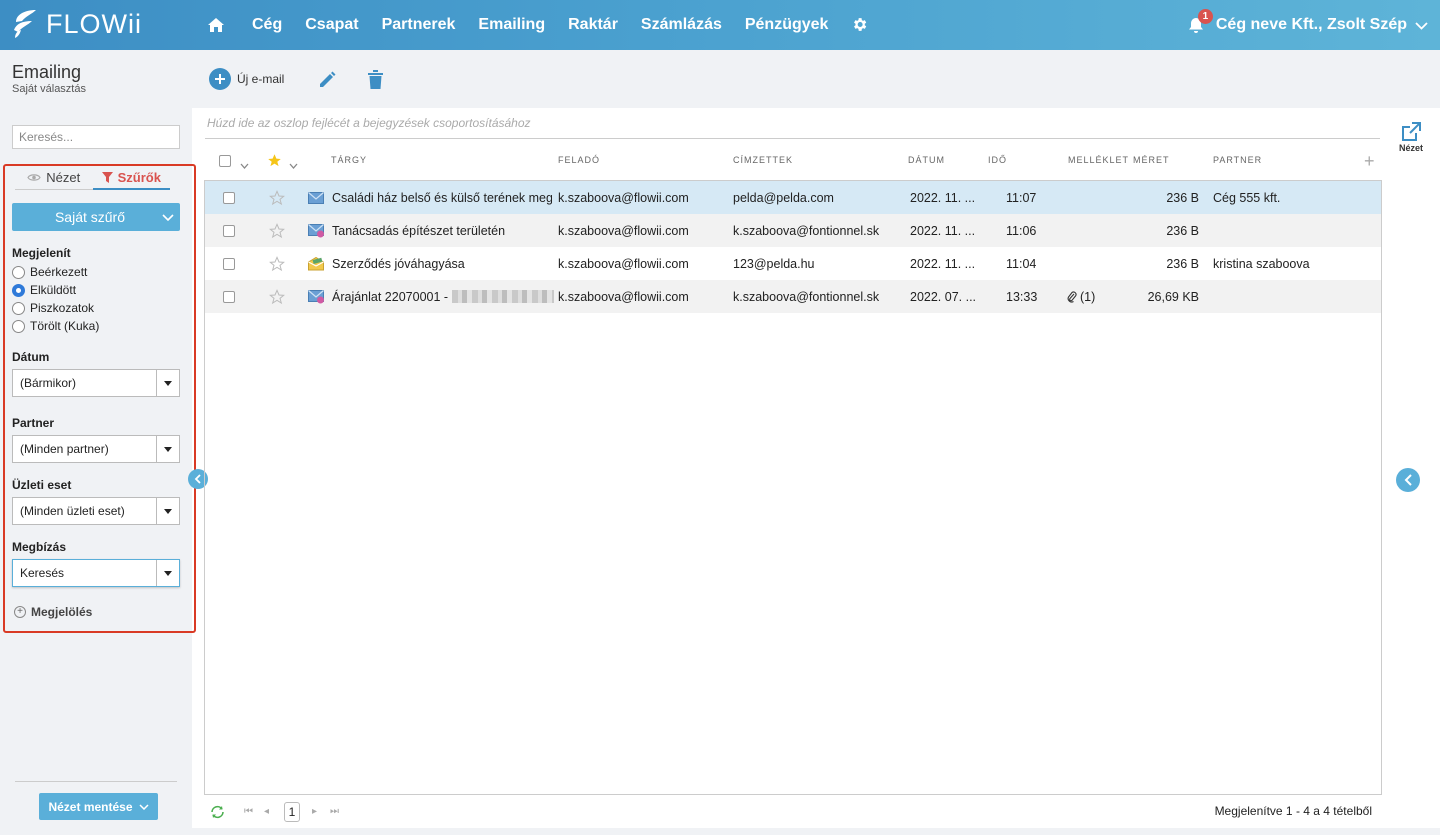 This screenshot has height=835, width=1440. Describe the element at coordinates (98, 806) in the screenshot. I see `save-view-button: Nézet mentése` at that location.